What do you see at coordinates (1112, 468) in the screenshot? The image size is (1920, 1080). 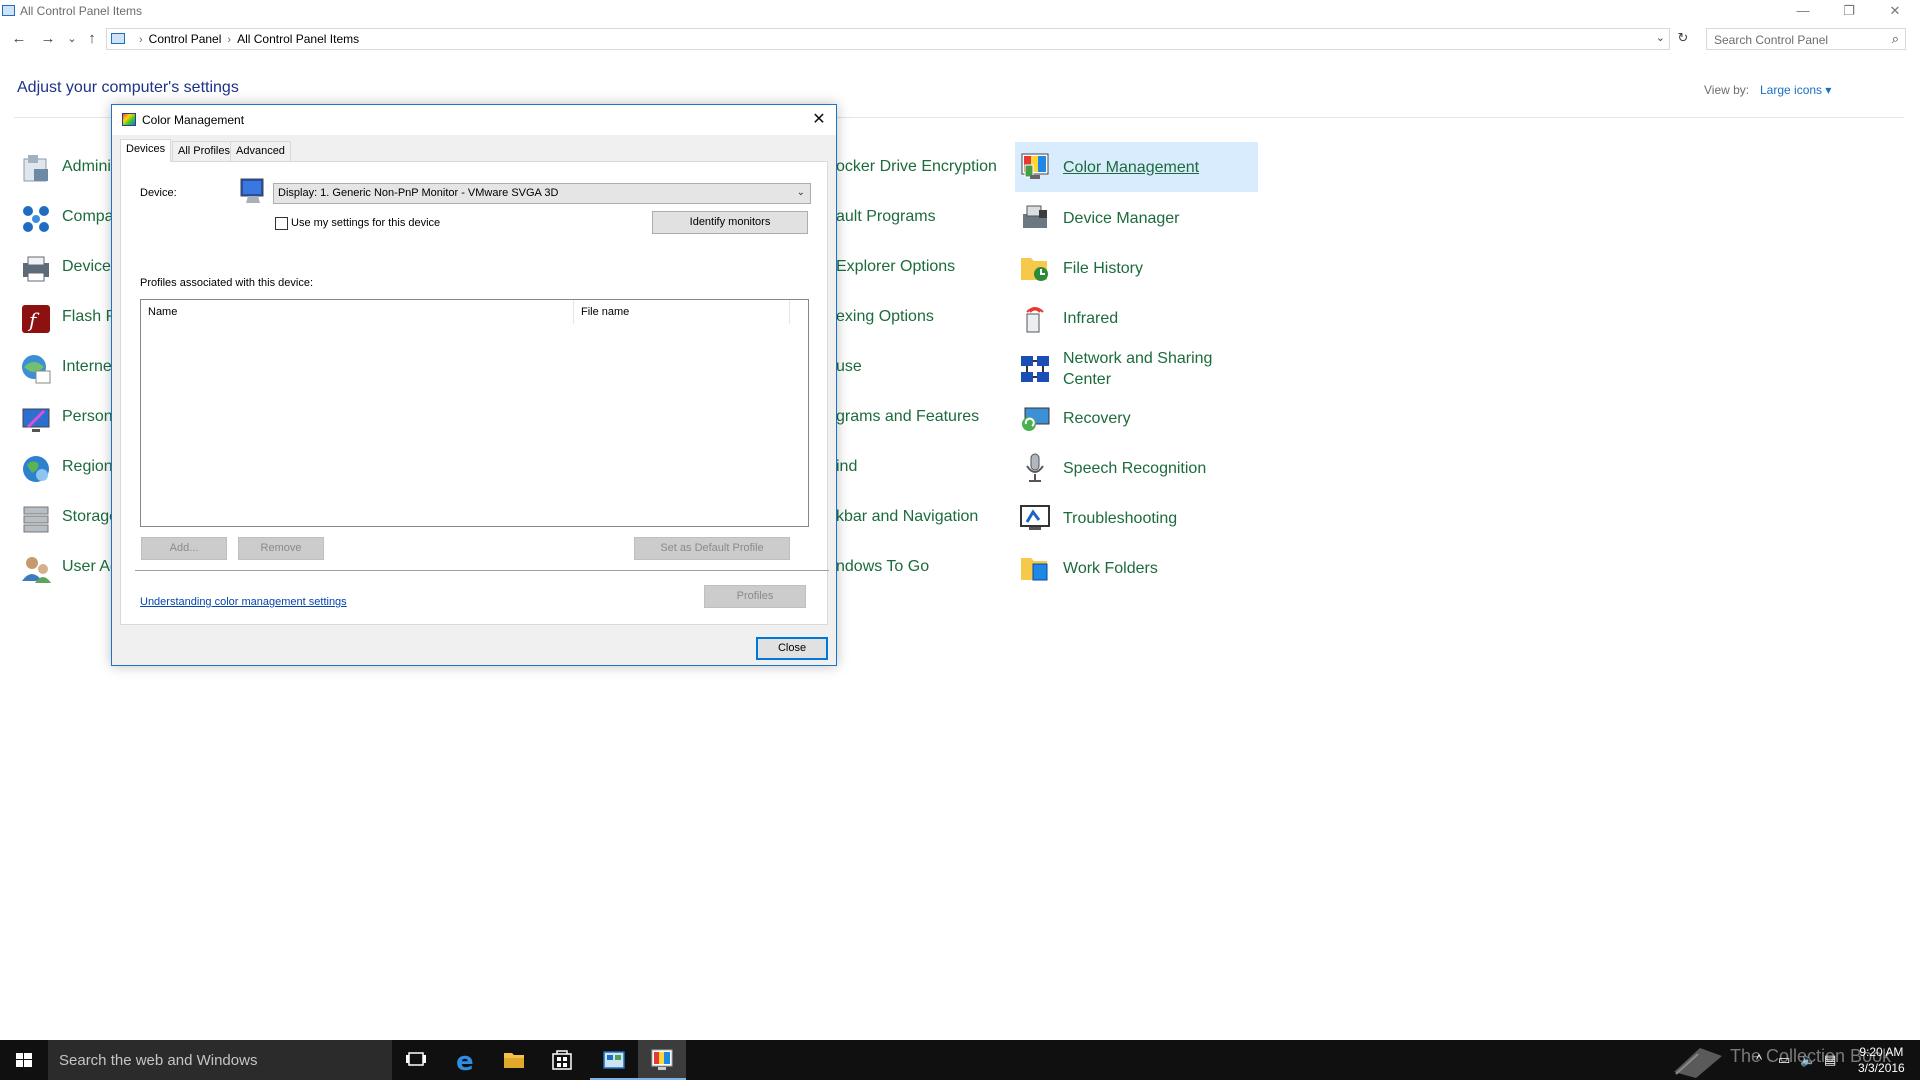 I see `item-speech-recognition: Speech Recognition` at bounding box center [1112, 468].